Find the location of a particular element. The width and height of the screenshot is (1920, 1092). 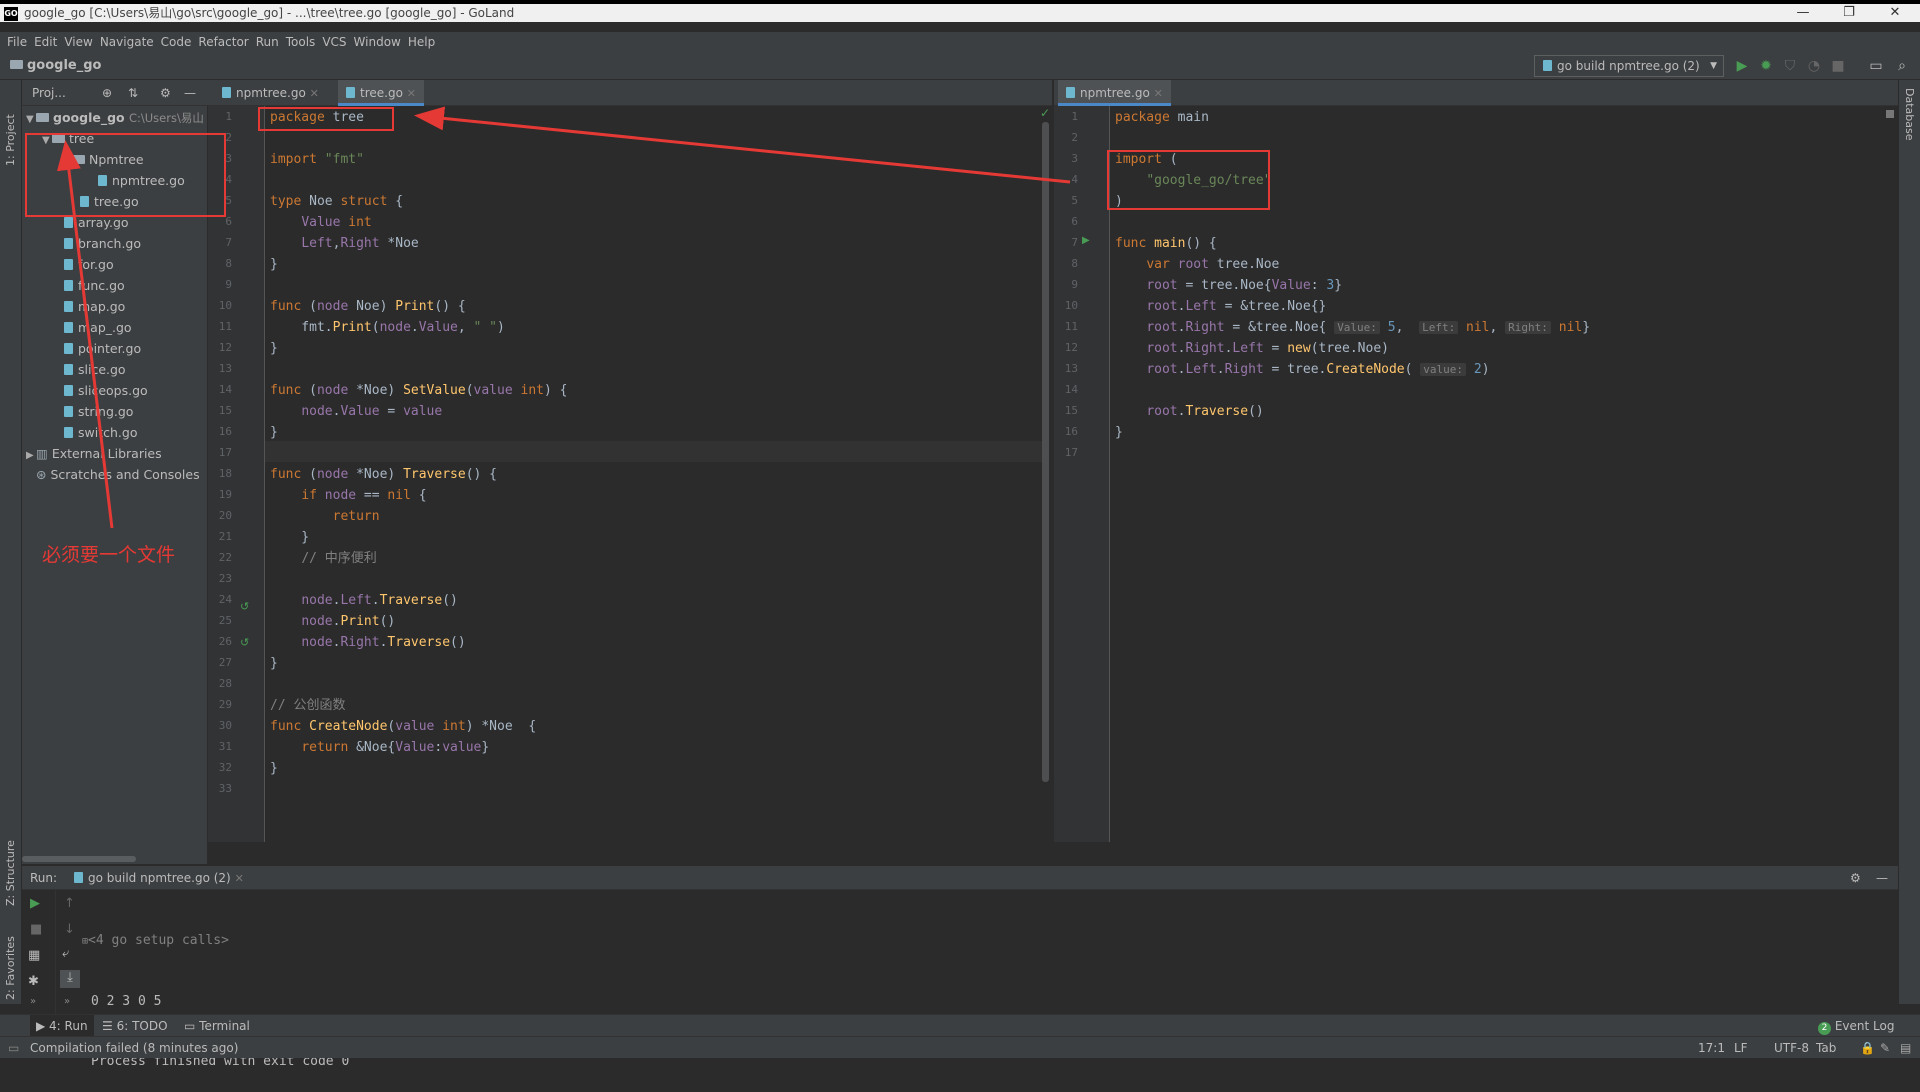

stop-icon: ■ is located at coordinates (36, 929).